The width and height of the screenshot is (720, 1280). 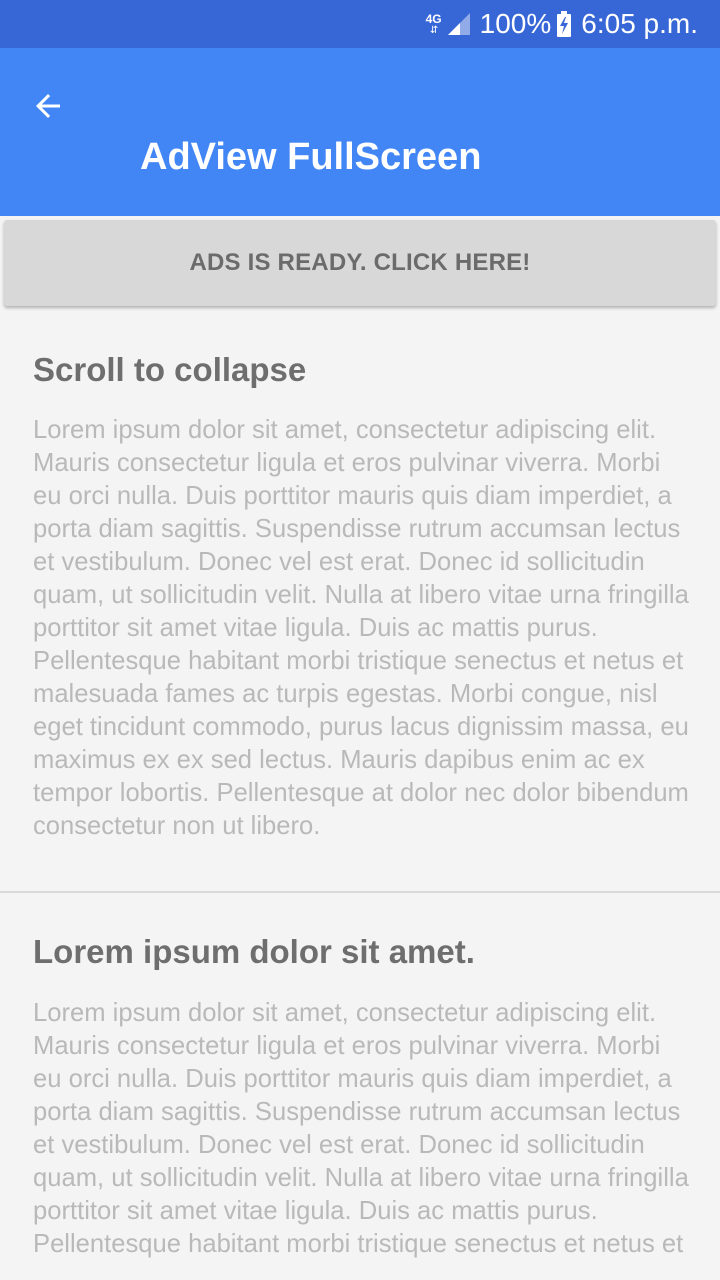 I want to click on signal-strength-icon, so click(x=458, y=24).